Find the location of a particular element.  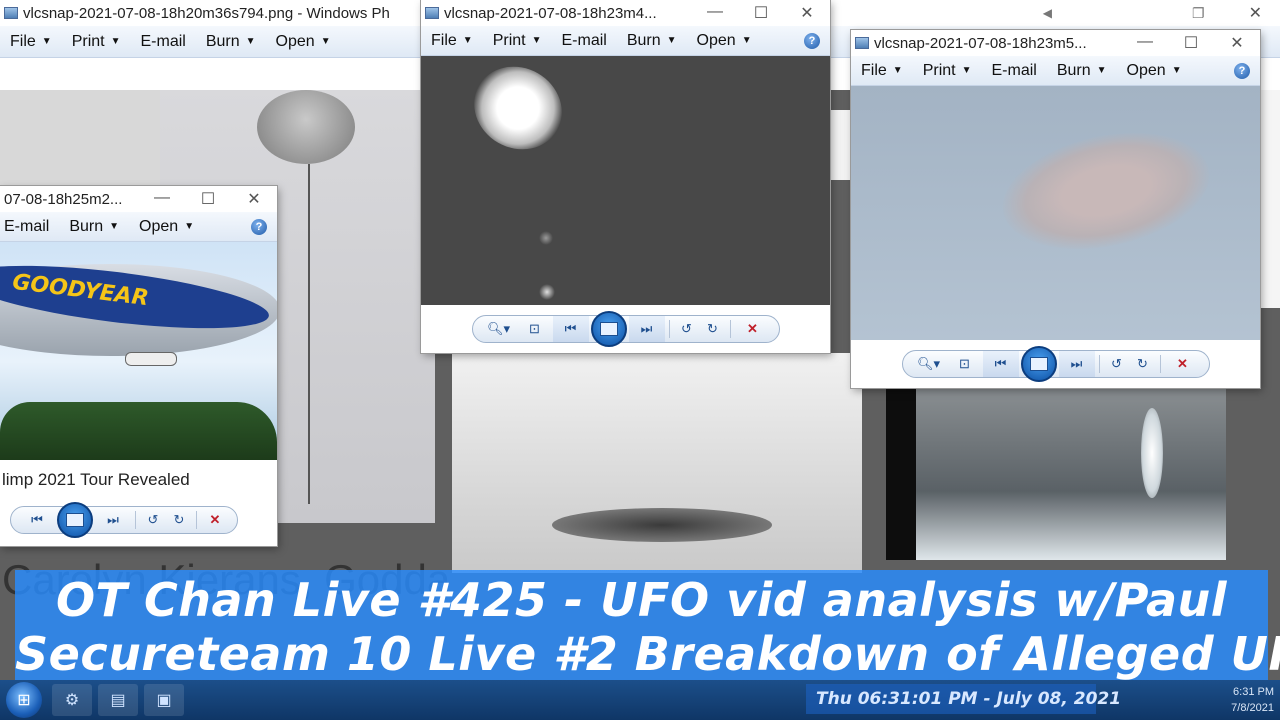

light-streak is located at coordinates (1152, 453).